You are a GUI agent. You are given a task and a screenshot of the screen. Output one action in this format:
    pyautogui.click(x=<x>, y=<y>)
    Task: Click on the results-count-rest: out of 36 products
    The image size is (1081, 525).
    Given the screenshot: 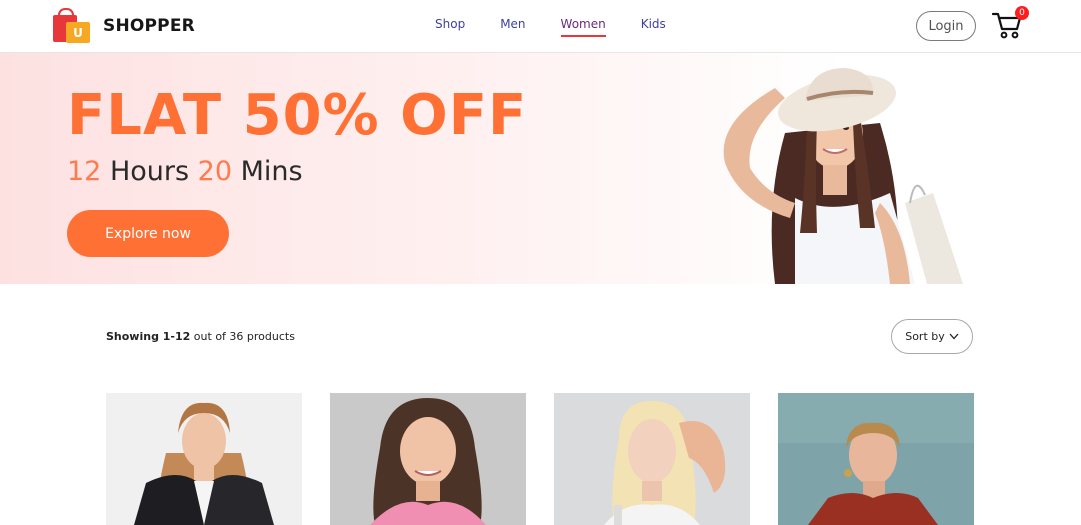 What is the action you would take?
    pyautogui.click(x=242, y=336)
    